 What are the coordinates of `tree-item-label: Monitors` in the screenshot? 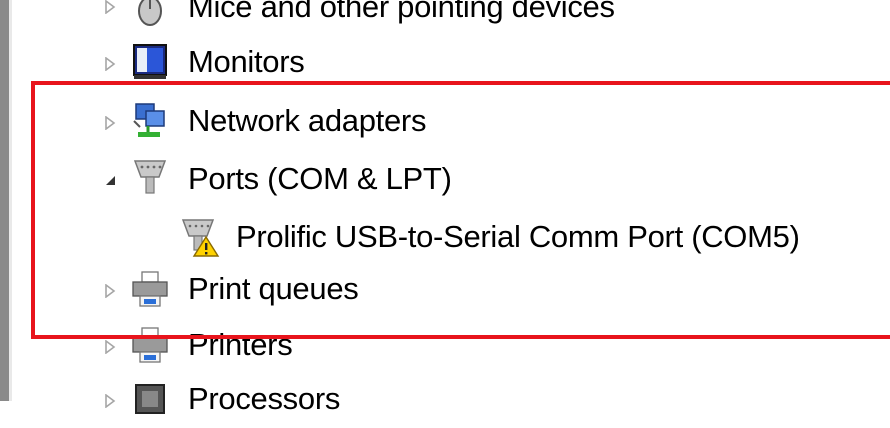 It's located at (246, 61).